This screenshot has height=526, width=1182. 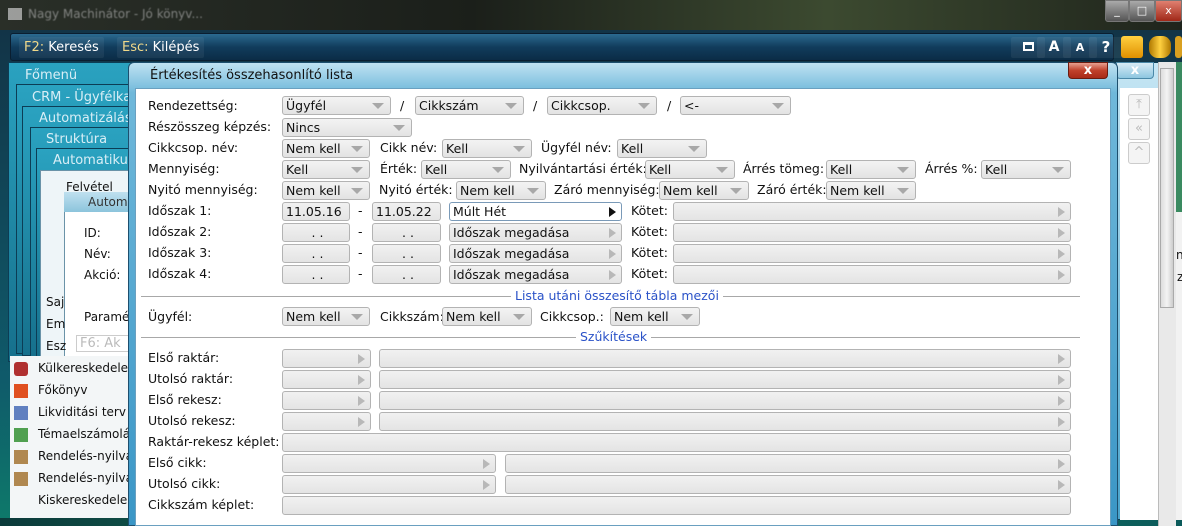 I want to click on bg-param-label: Paramé, so click(x=107, y=317).